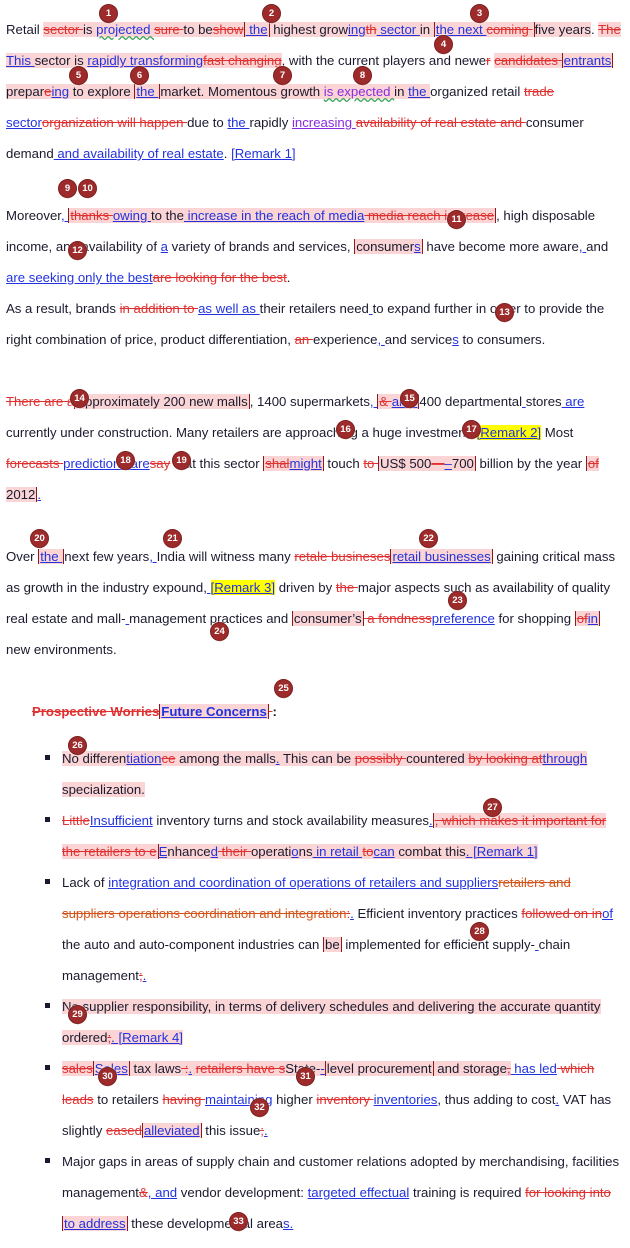 The width and height of the screenshot is (630, 1248). Describe the element at coordinates (315, 735) in the screenshot. I see `heading-gap` at that location.